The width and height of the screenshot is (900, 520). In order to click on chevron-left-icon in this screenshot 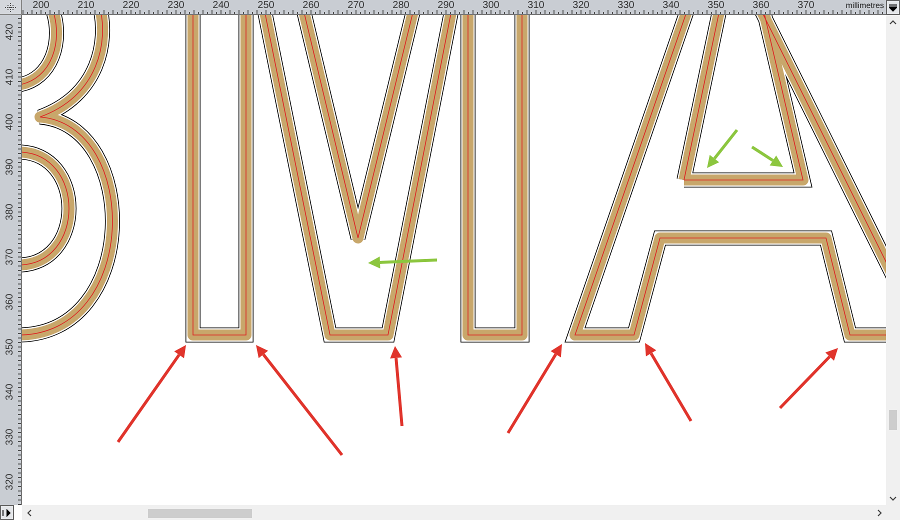, I will do `click(29, 512)`.